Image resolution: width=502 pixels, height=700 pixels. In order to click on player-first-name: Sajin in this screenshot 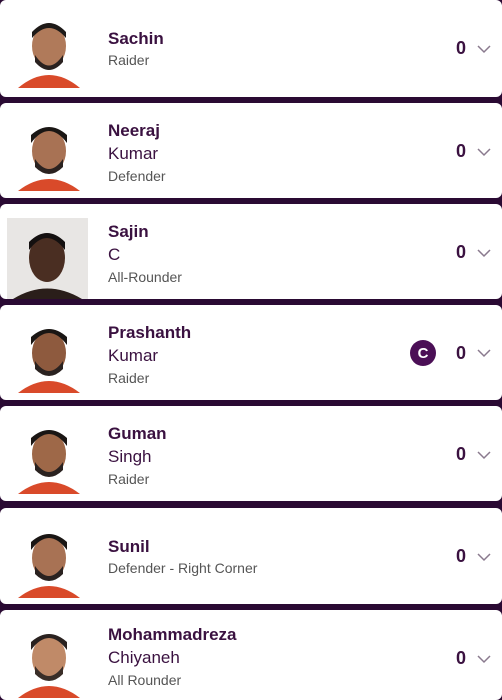, I will do `click(128, 231)`.